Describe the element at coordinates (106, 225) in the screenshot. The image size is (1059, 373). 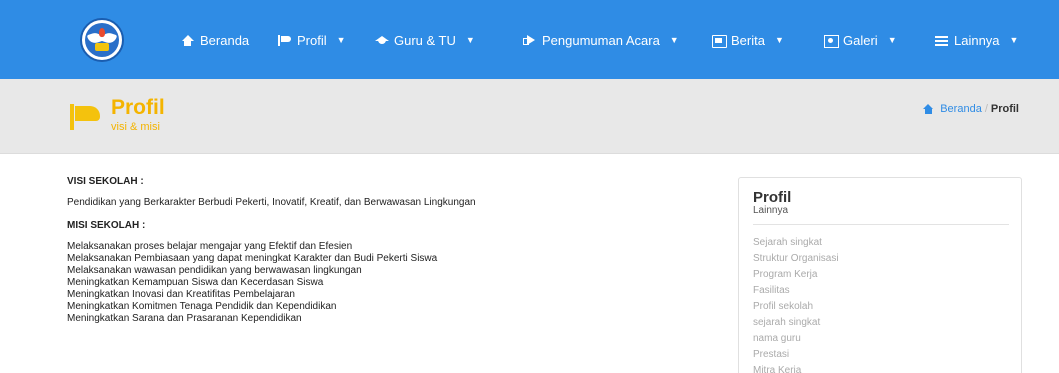
I see `misi-heading: MISI SEKOLAH :` at that location.